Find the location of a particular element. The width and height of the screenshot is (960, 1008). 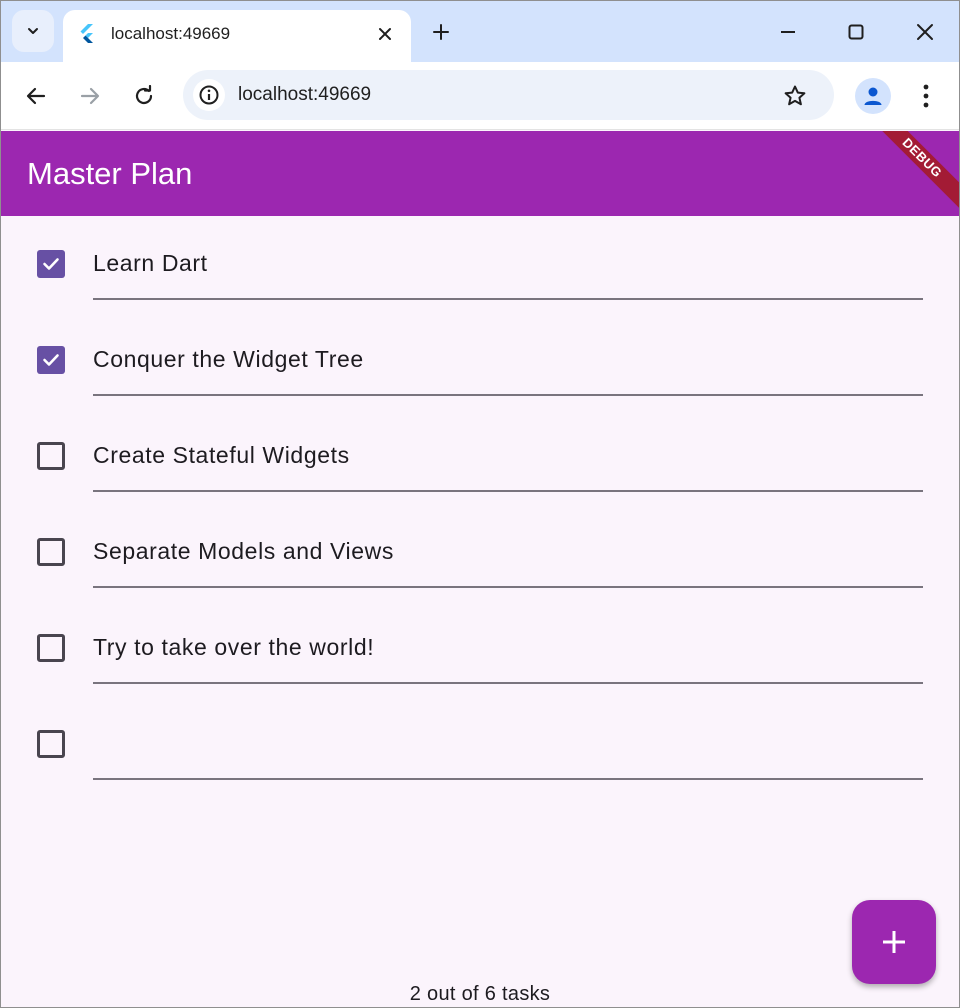

task-description-field: Conquer the Widget Tree is located at coordinates (228, 359).